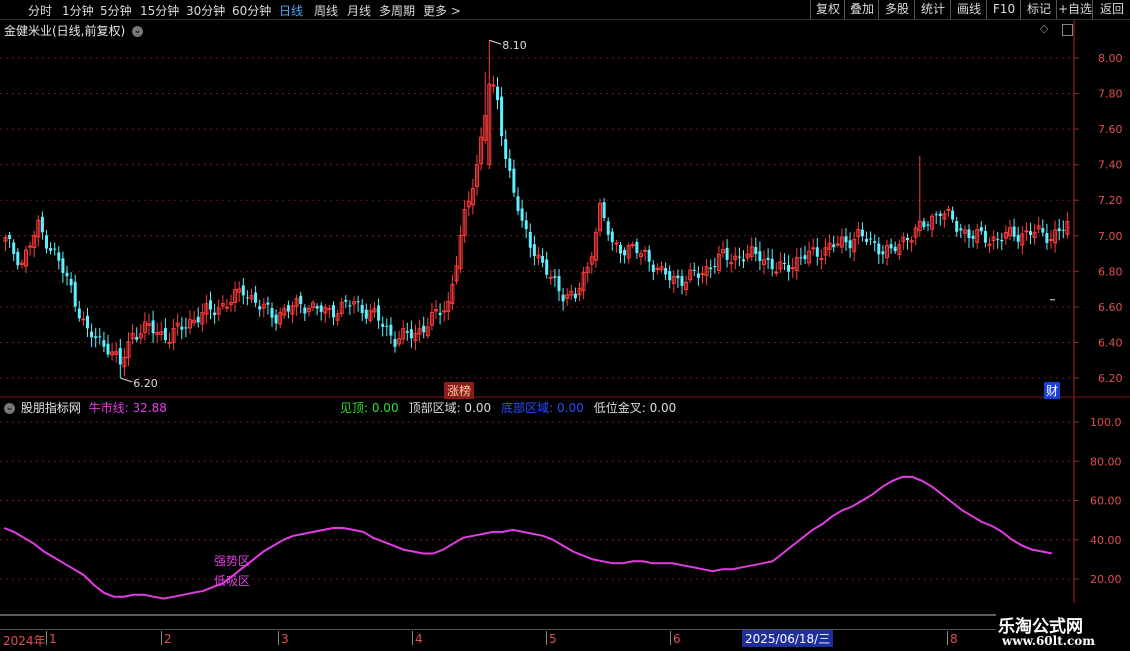  I want to click on high-marker-line, so click(495, 42).